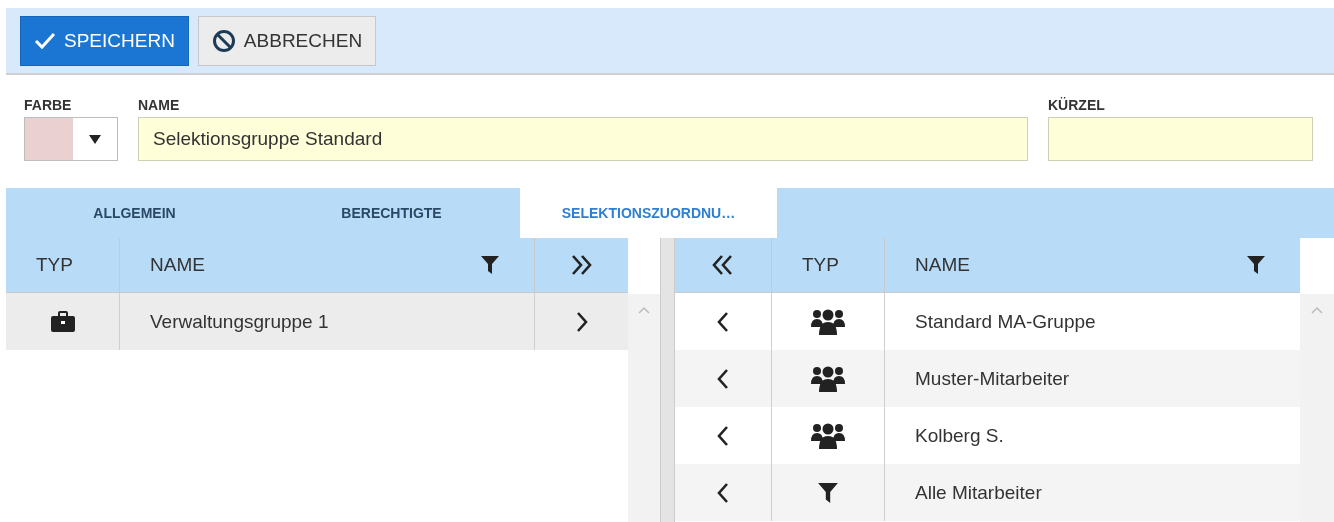 This screenshot has height=522, width=1334. I want to click on abbreviation-field, so click(1180, 139).